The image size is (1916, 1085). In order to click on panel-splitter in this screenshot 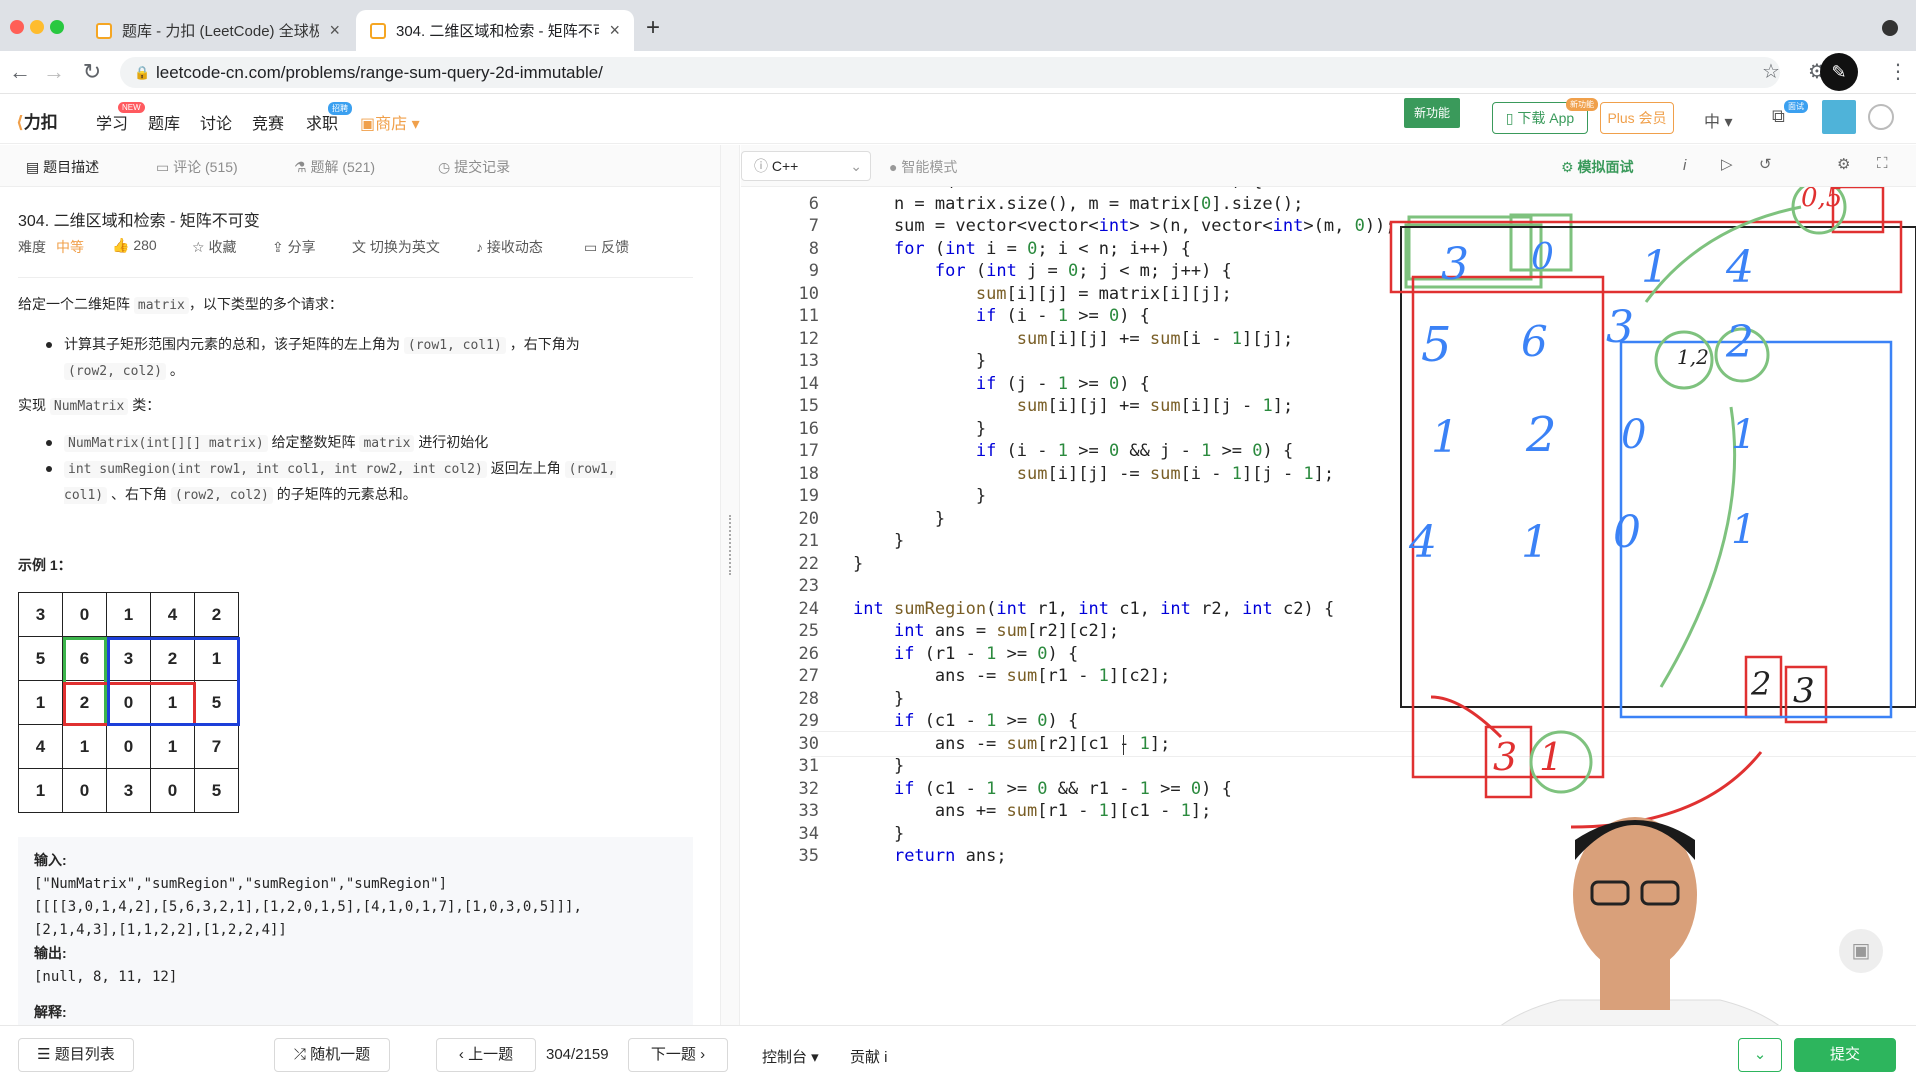, I will do `click(730, 585)`.